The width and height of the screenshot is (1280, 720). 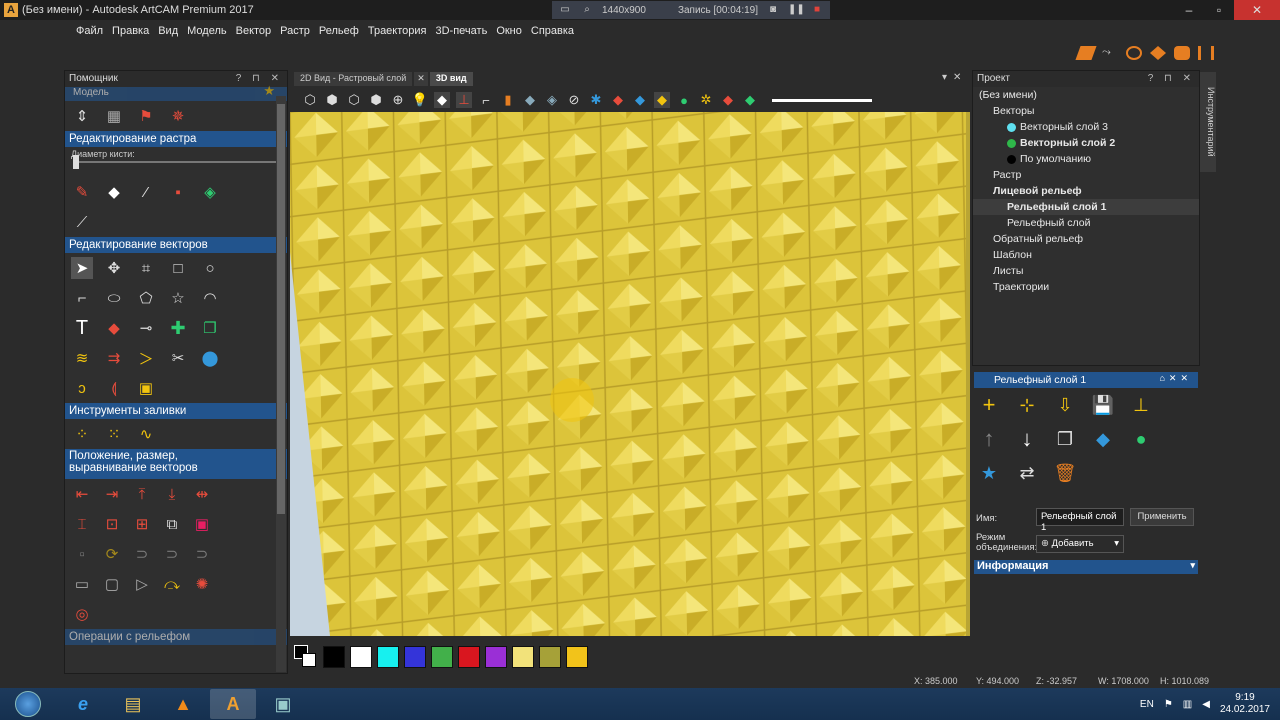 What do you see at coordinates (1141, 405) in the screenshot?
I see `flatten-icon: ⊥` at bounding box center [1141, 405].